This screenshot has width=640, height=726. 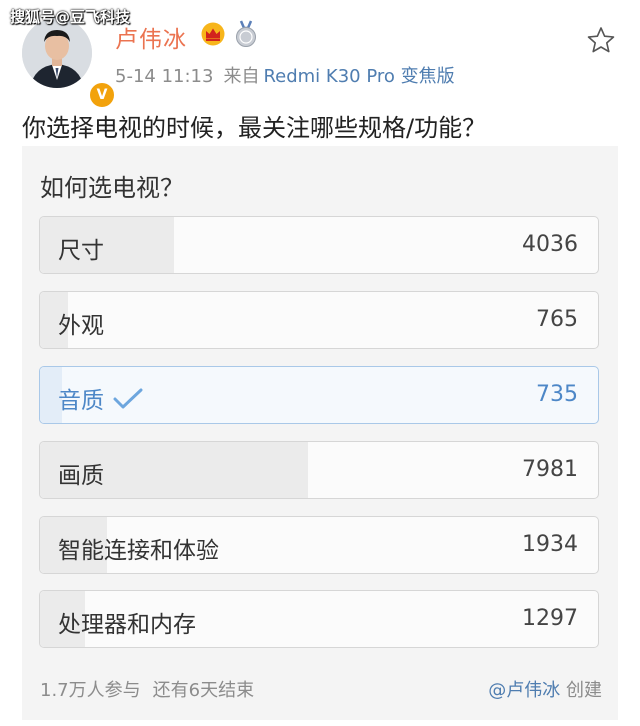 What do you see at coordinates (254, 128) in the screenshot?
I see `post-text: 你选择电视的时候，最关注哪些规格/功能？` at bounding box center [254, 128].